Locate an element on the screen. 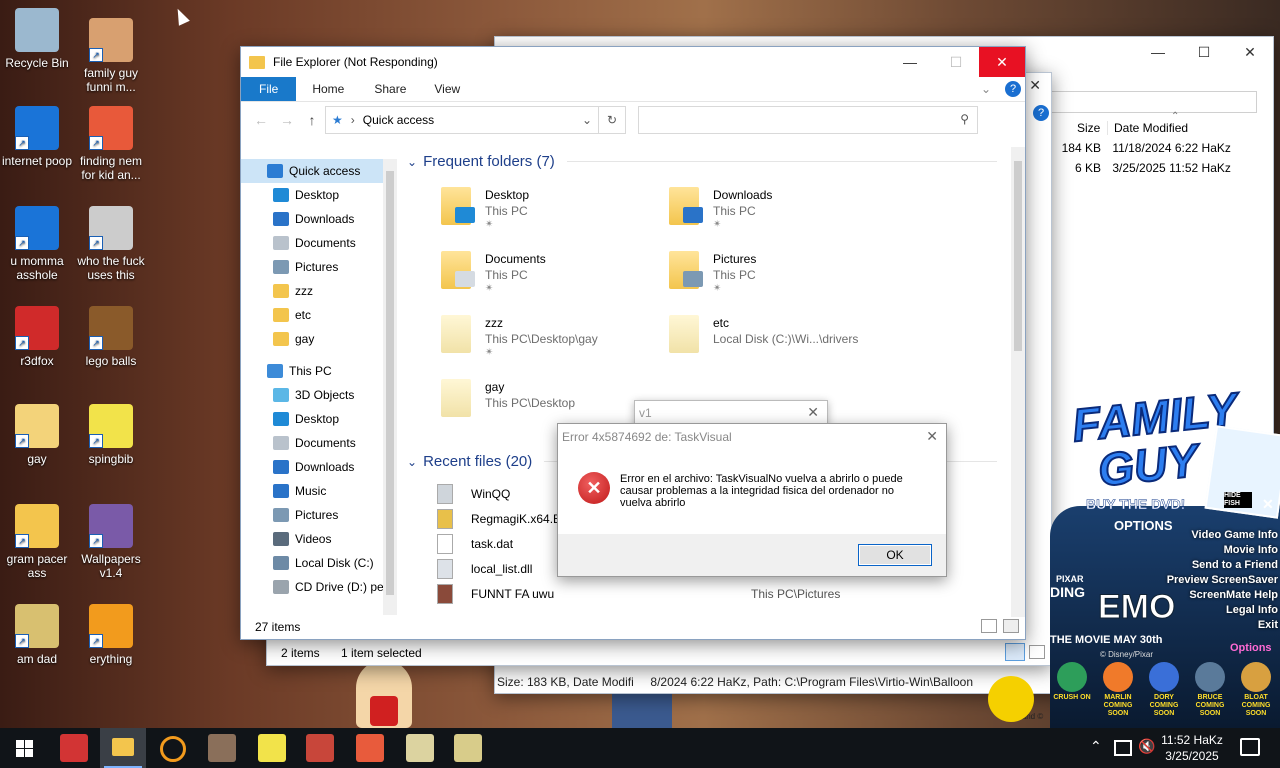  ad-character: BLOAT COMING SOON is located at coordinates (1256, 690).